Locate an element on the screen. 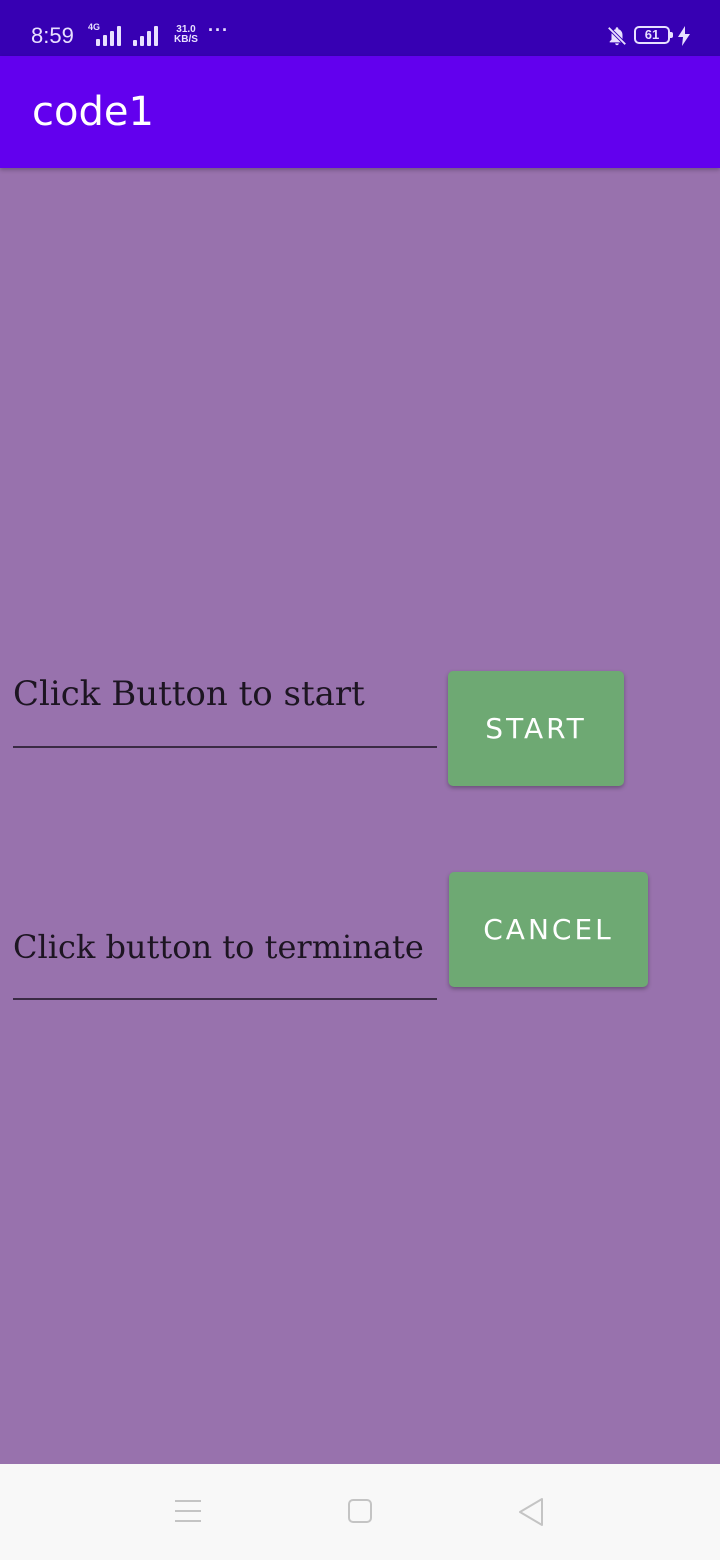 The height and width of the screenshot is (1560, 720). signal-icon is located at coordinates (145, 35).